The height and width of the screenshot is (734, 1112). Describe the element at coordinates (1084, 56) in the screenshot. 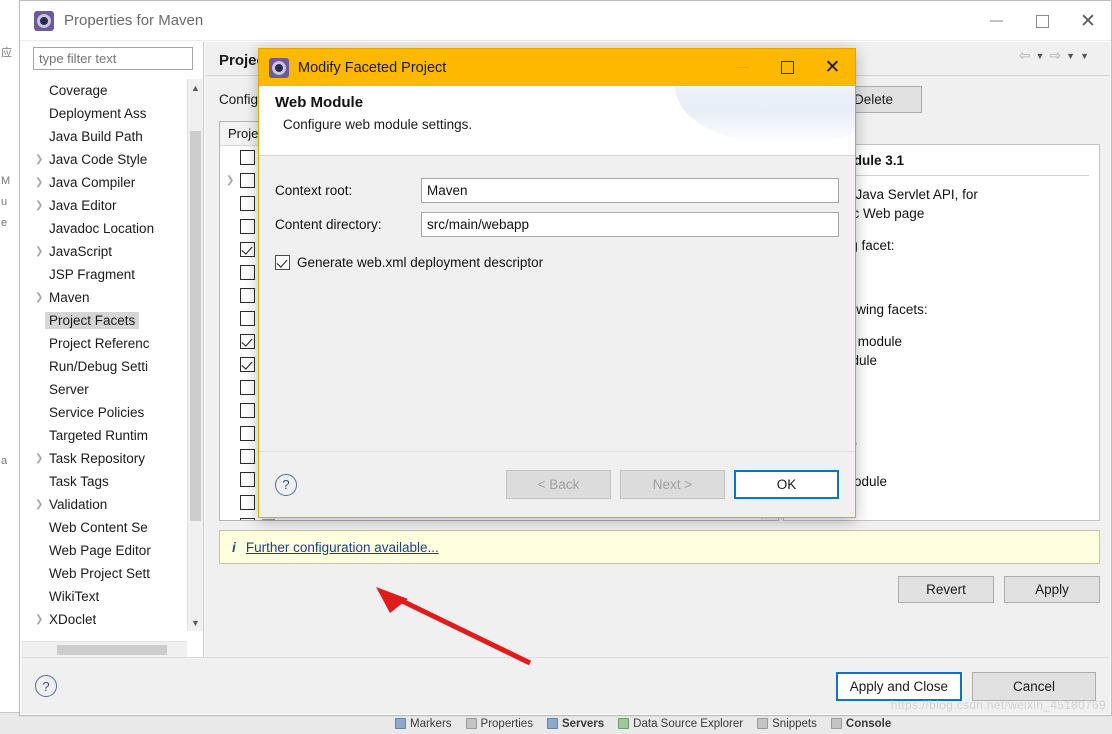

I see `menu-dropdown-icon: ▼` at that location.